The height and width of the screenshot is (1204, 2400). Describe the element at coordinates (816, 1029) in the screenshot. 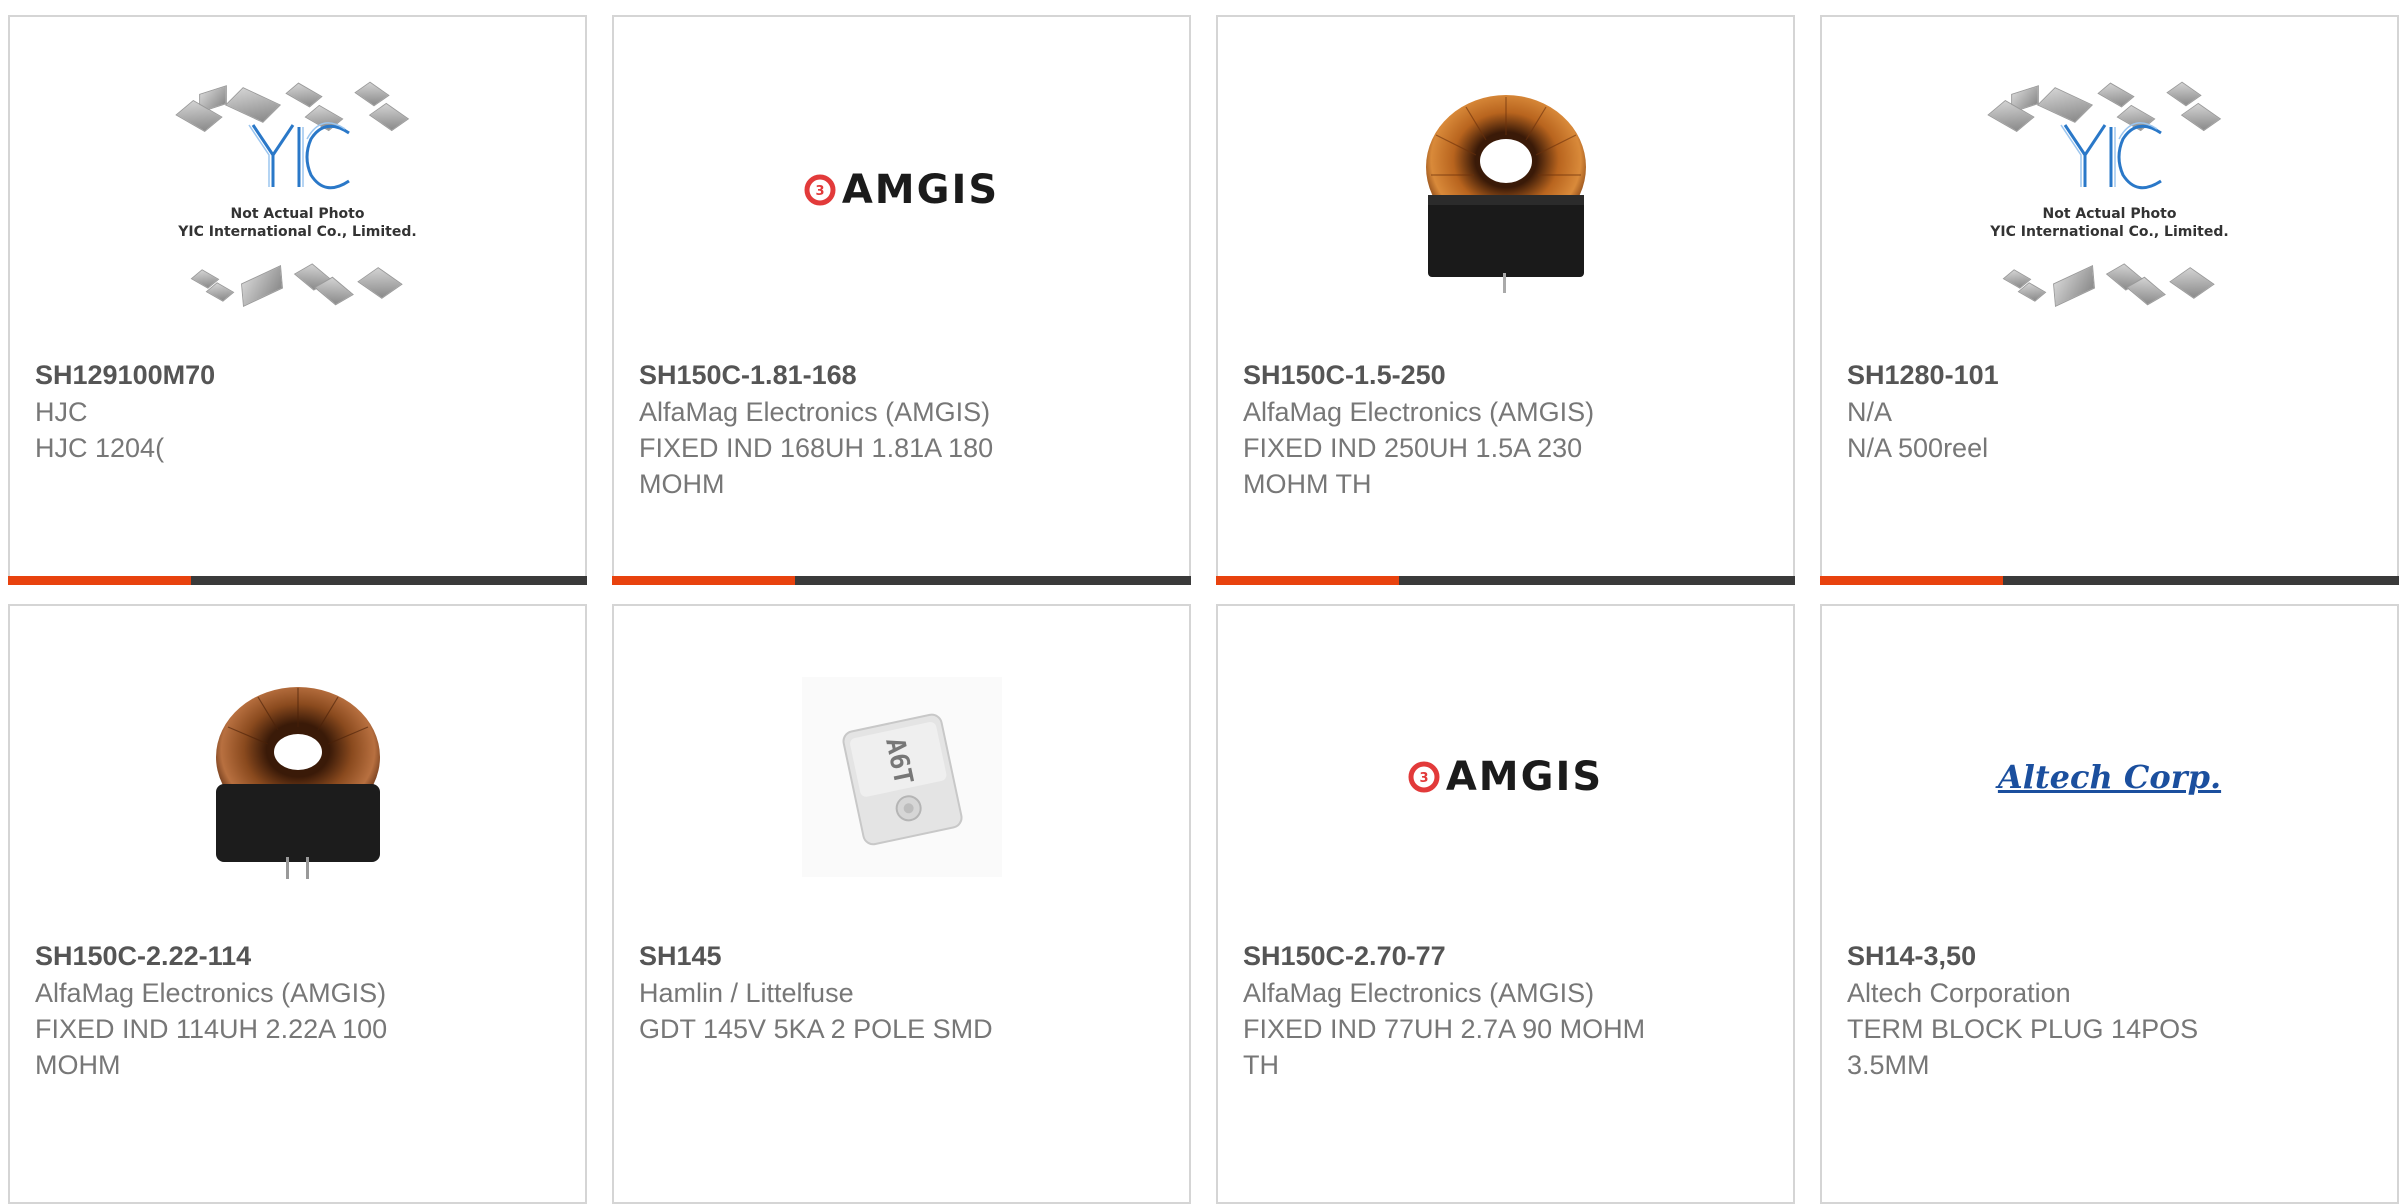

I see `product-description: GDT 145V 5KA 2 POLE SMD` at that location.